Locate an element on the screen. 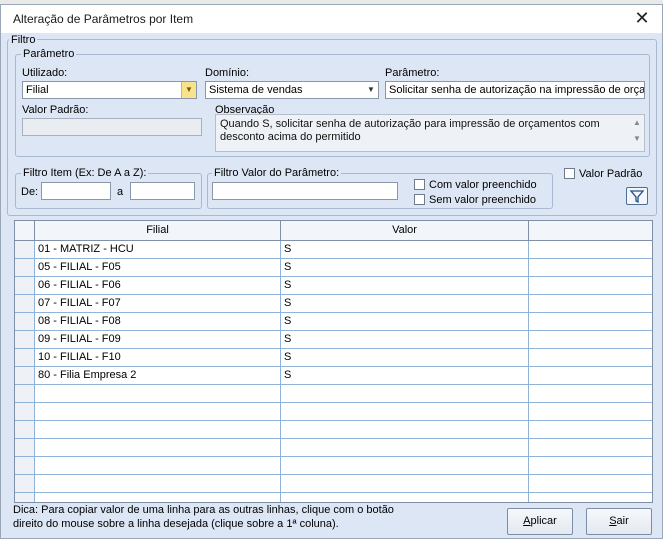  a-label: a is located at coordinates (120, 192).